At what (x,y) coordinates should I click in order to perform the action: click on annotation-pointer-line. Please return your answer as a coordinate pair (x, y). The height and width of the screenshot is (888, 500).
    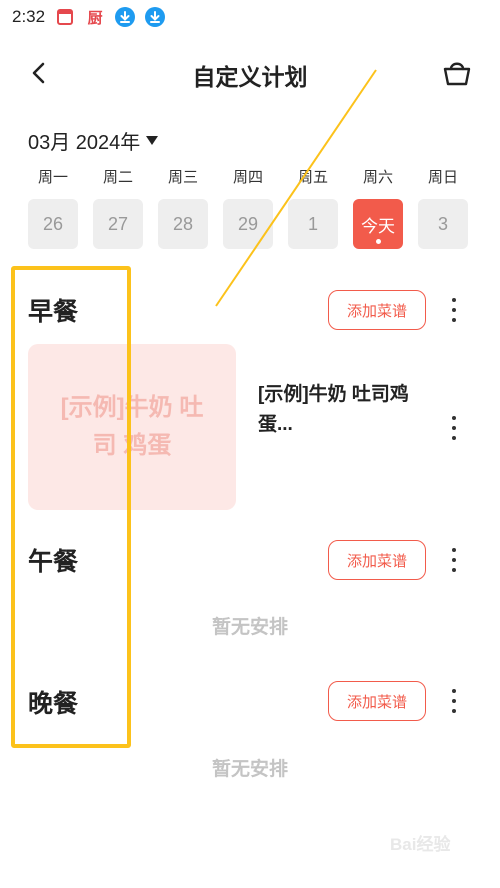
    Looking at the image, I should click on (296, 188).